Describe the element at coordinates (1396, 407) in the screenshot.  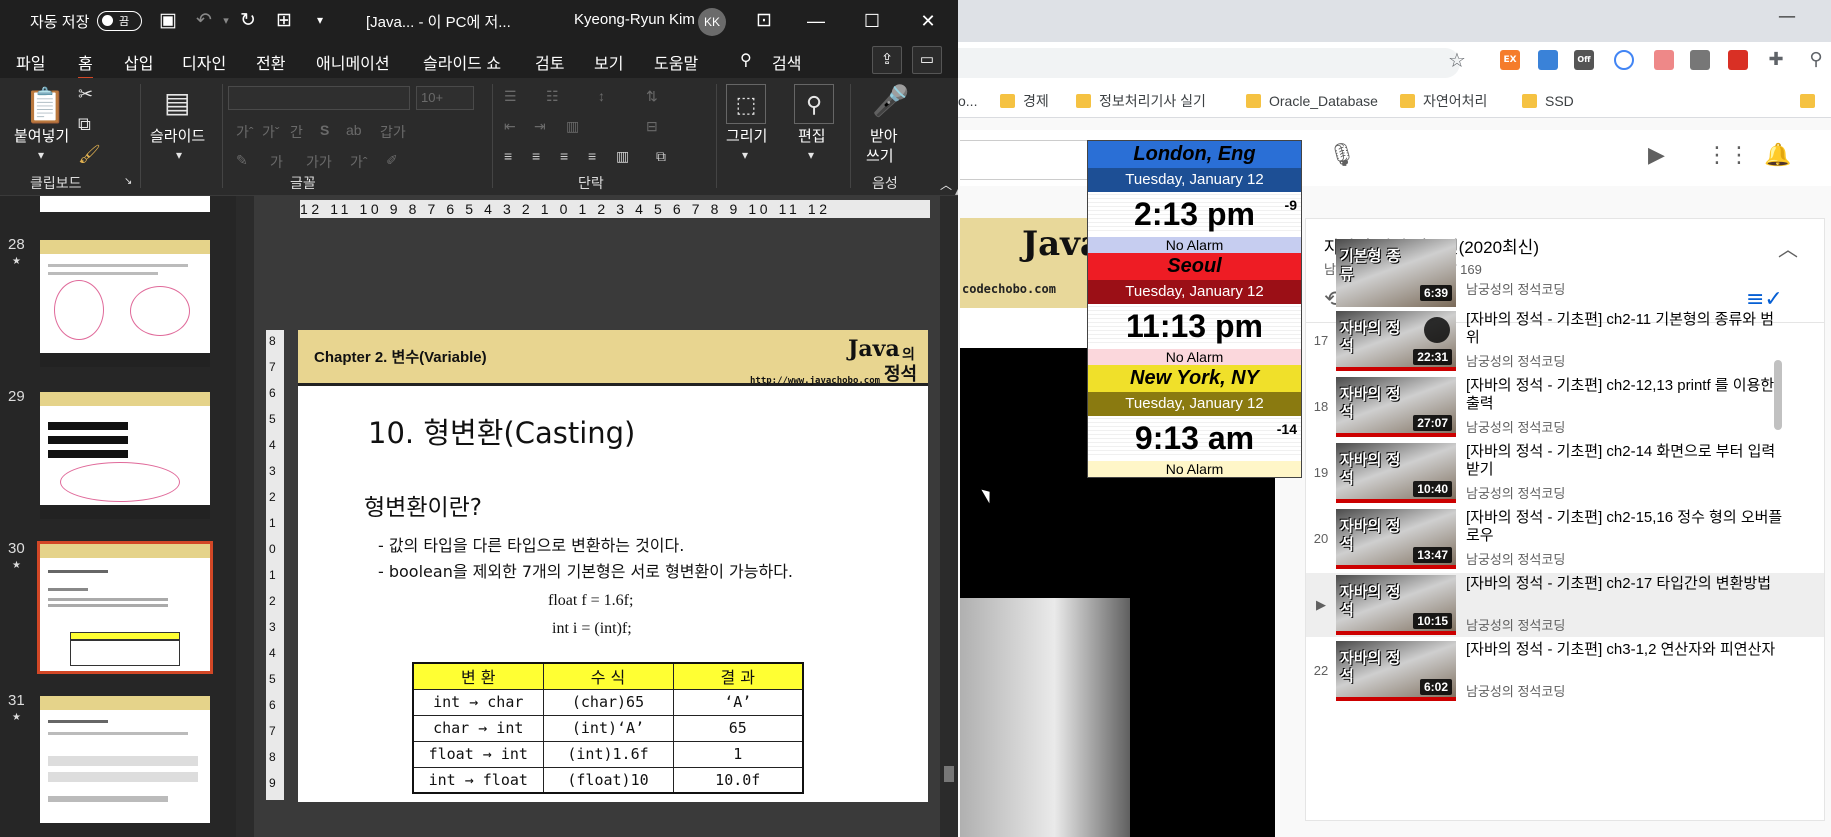
I see `video-thumbnail: 자바의 정석 27:07` at that location.